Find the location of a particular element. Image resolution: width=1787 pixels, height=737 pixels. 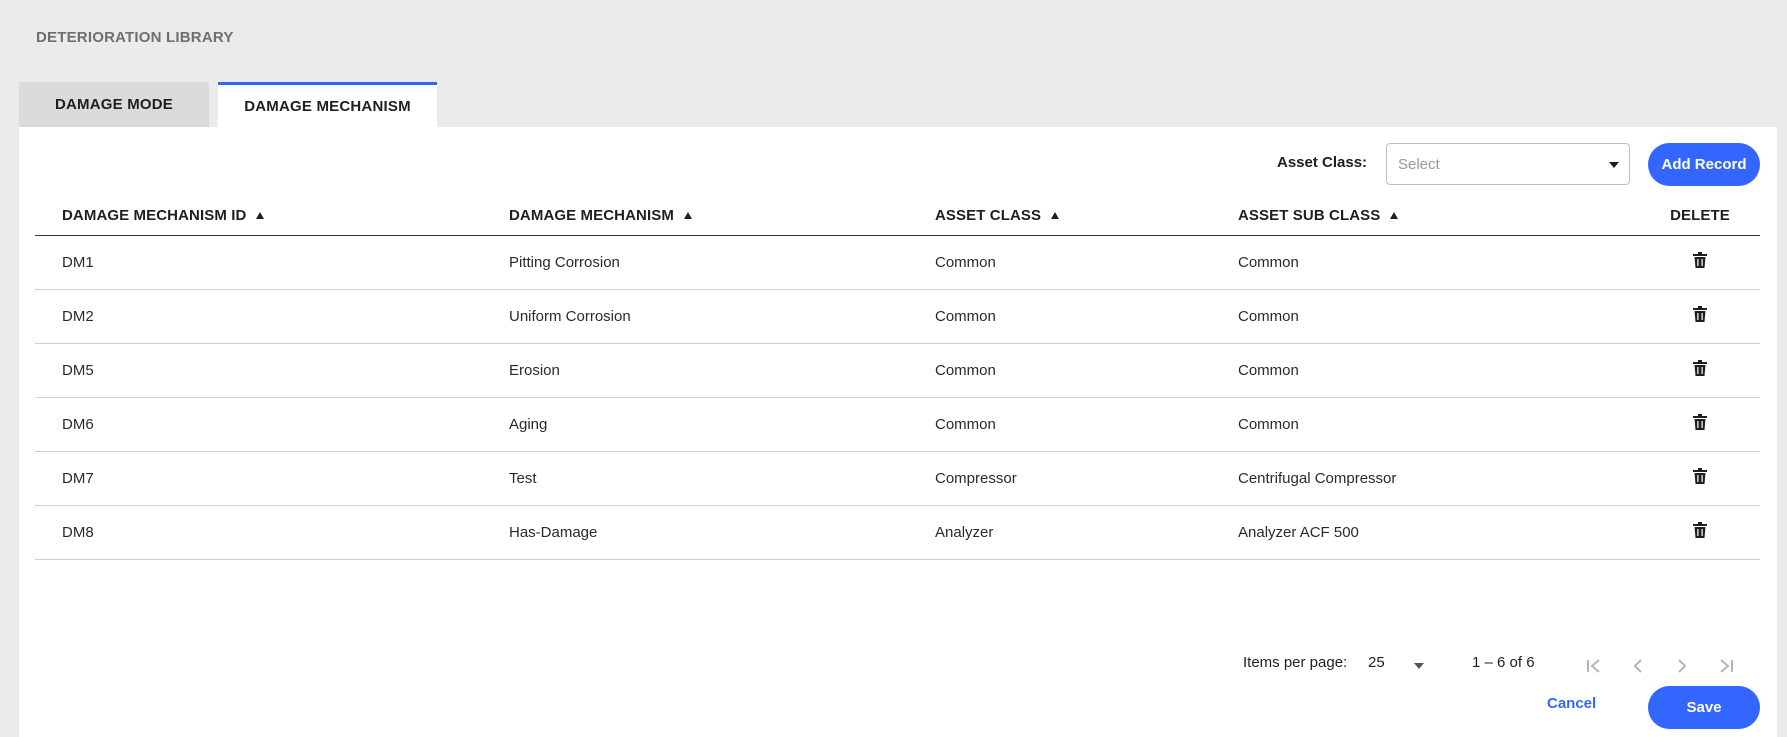

items-per-page-select: 25 is located at coordinates (1376, 662).